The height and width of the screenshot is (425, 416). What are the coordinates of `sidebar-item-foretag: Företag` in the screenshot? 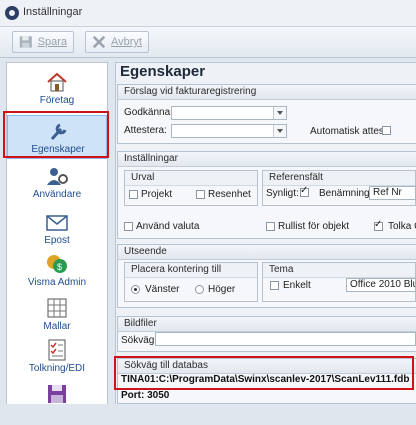 It's located at (57, 90).